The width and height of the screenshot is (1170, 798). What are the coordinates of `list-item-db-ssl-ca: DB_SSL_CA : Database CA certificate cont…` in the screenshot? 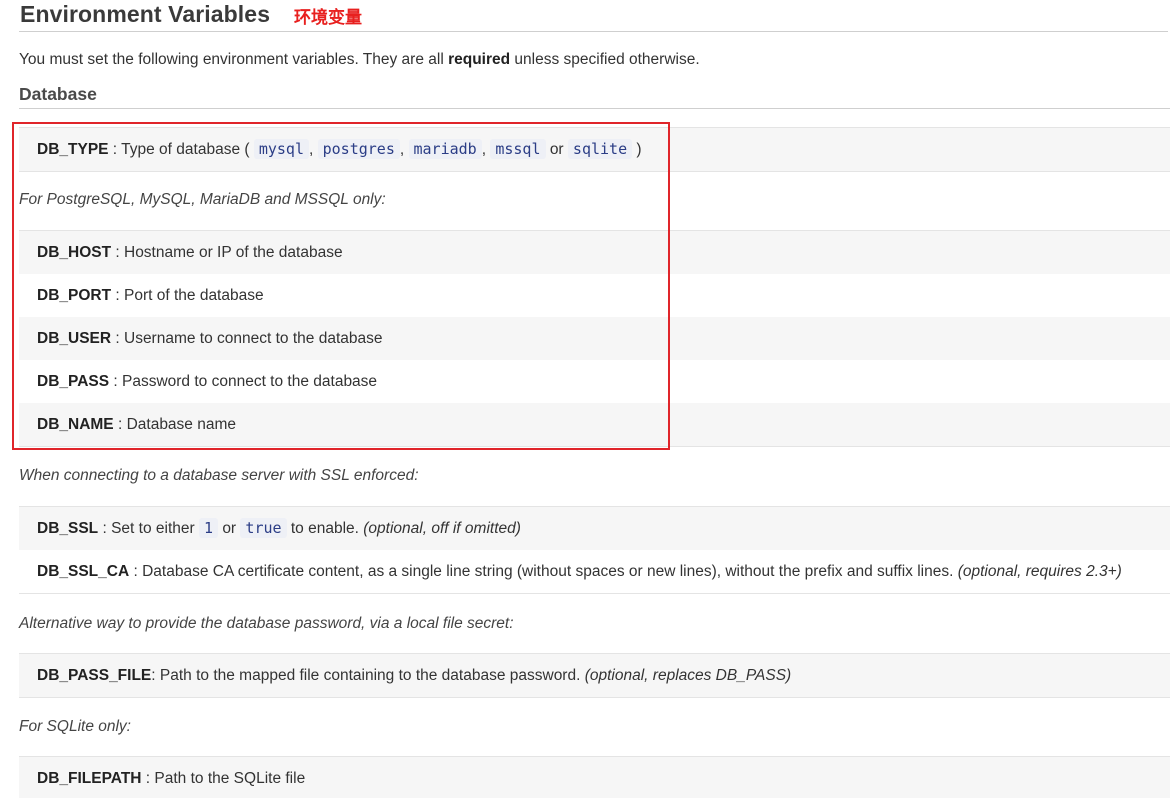 It's located at (594, 571).